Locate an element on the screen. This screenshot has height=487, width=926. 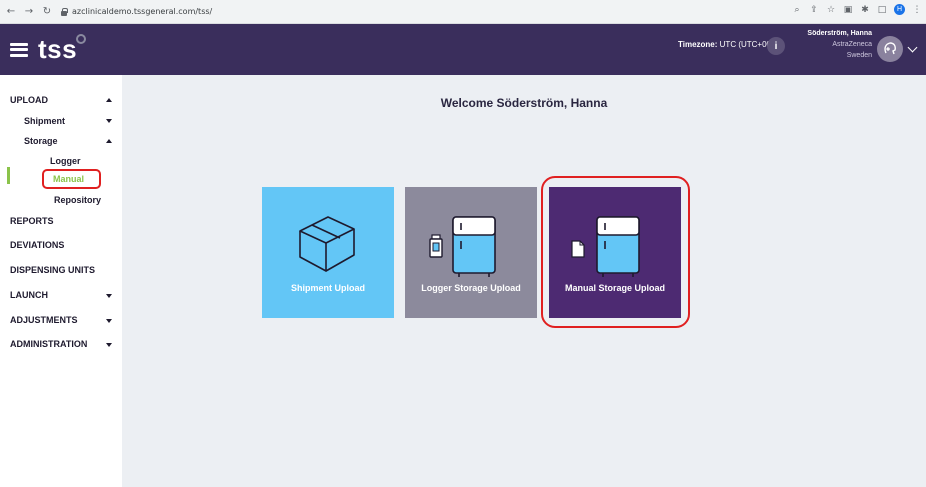
sidebar-item-logger: Logger is located at coordinates (65, 161).